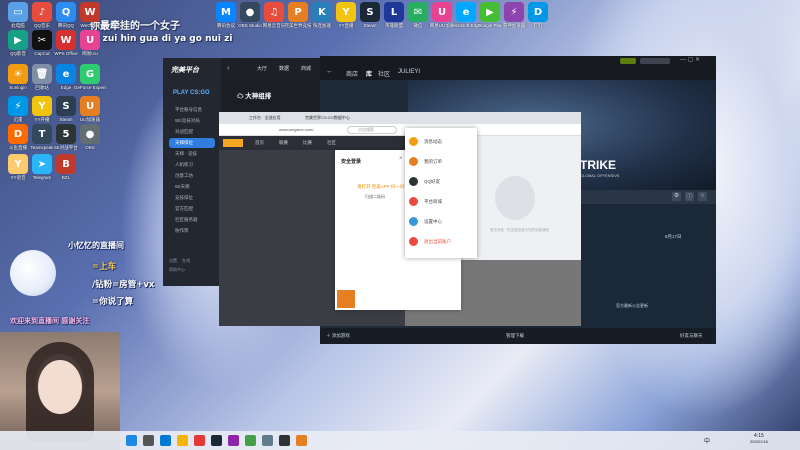 The width and height of the screenshot is (800, 450). Describe the element at coordinates (18, 164) in the screenshot. I see `app-icon: Y` at that location.